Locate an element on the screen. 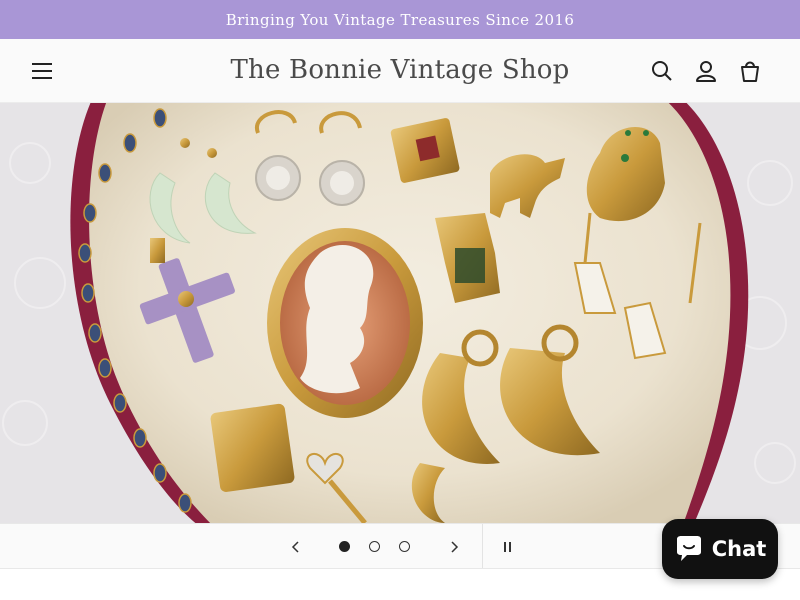  site-header: The Bonnie Vintage Shop is located at coordinates (400, 71).